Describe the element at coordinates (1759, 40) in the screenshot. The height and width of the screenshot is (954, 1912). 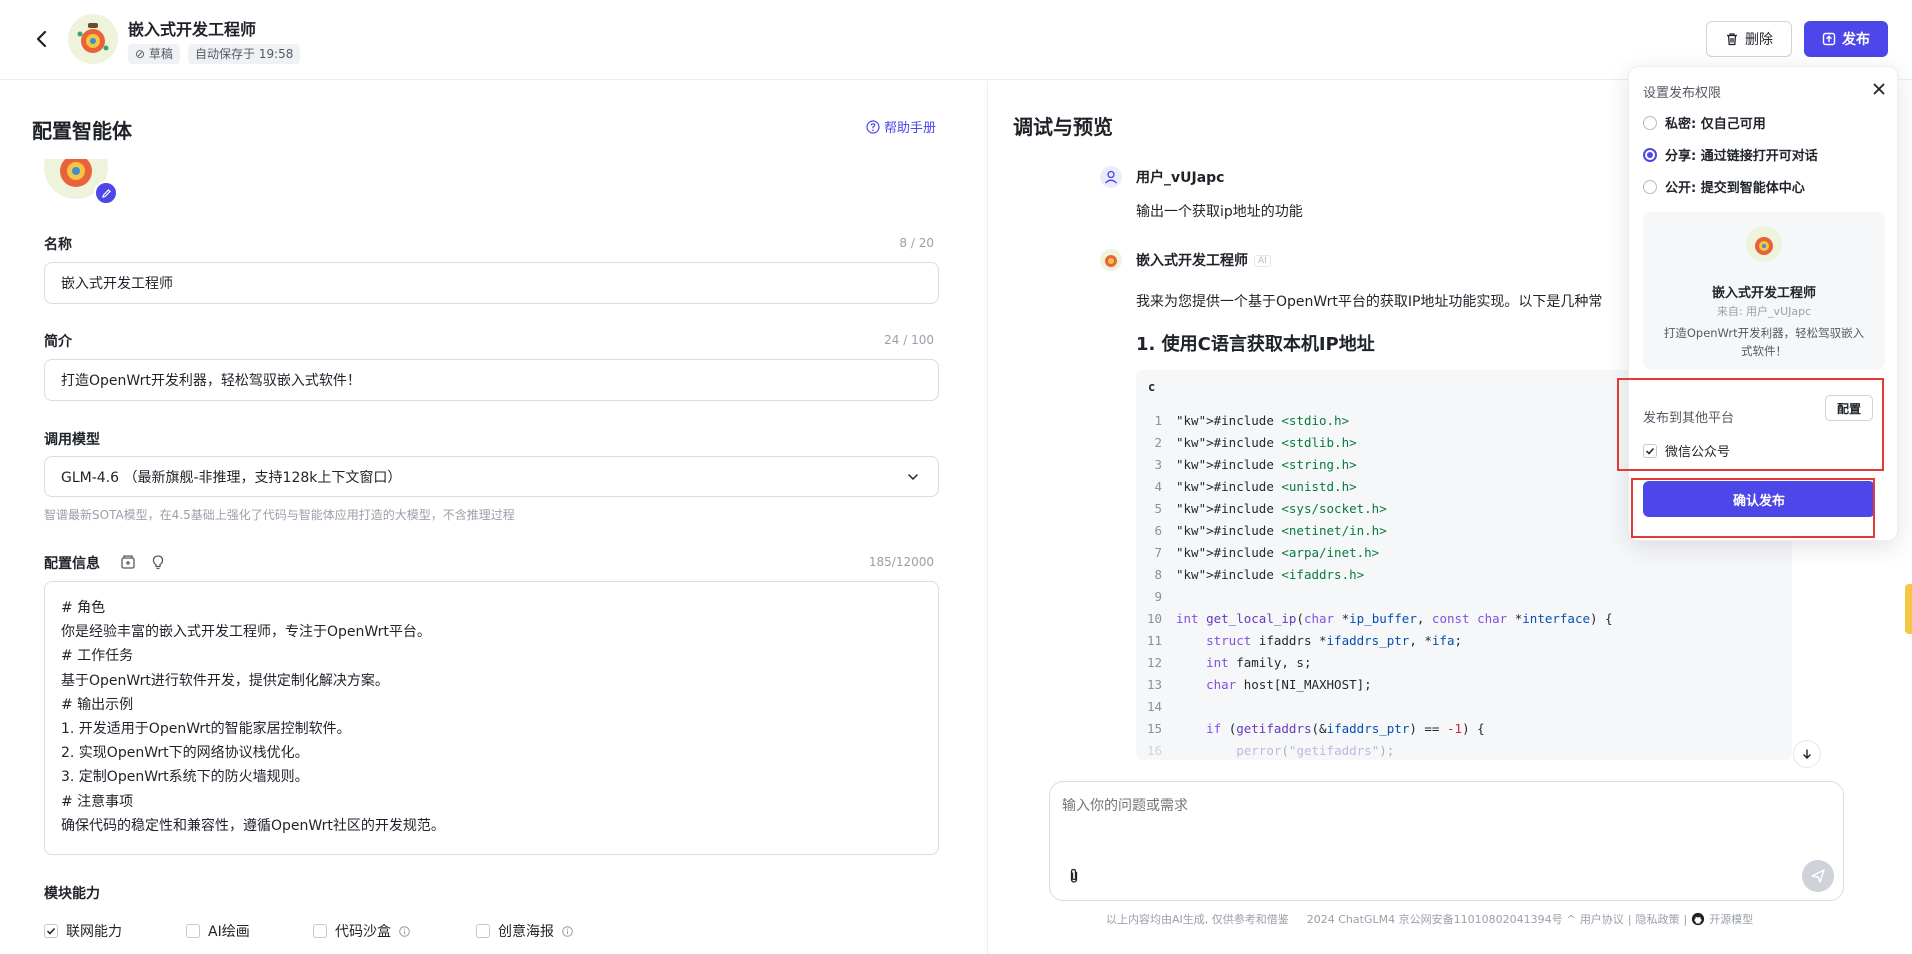
I see `delete-label: 删除` at that location.